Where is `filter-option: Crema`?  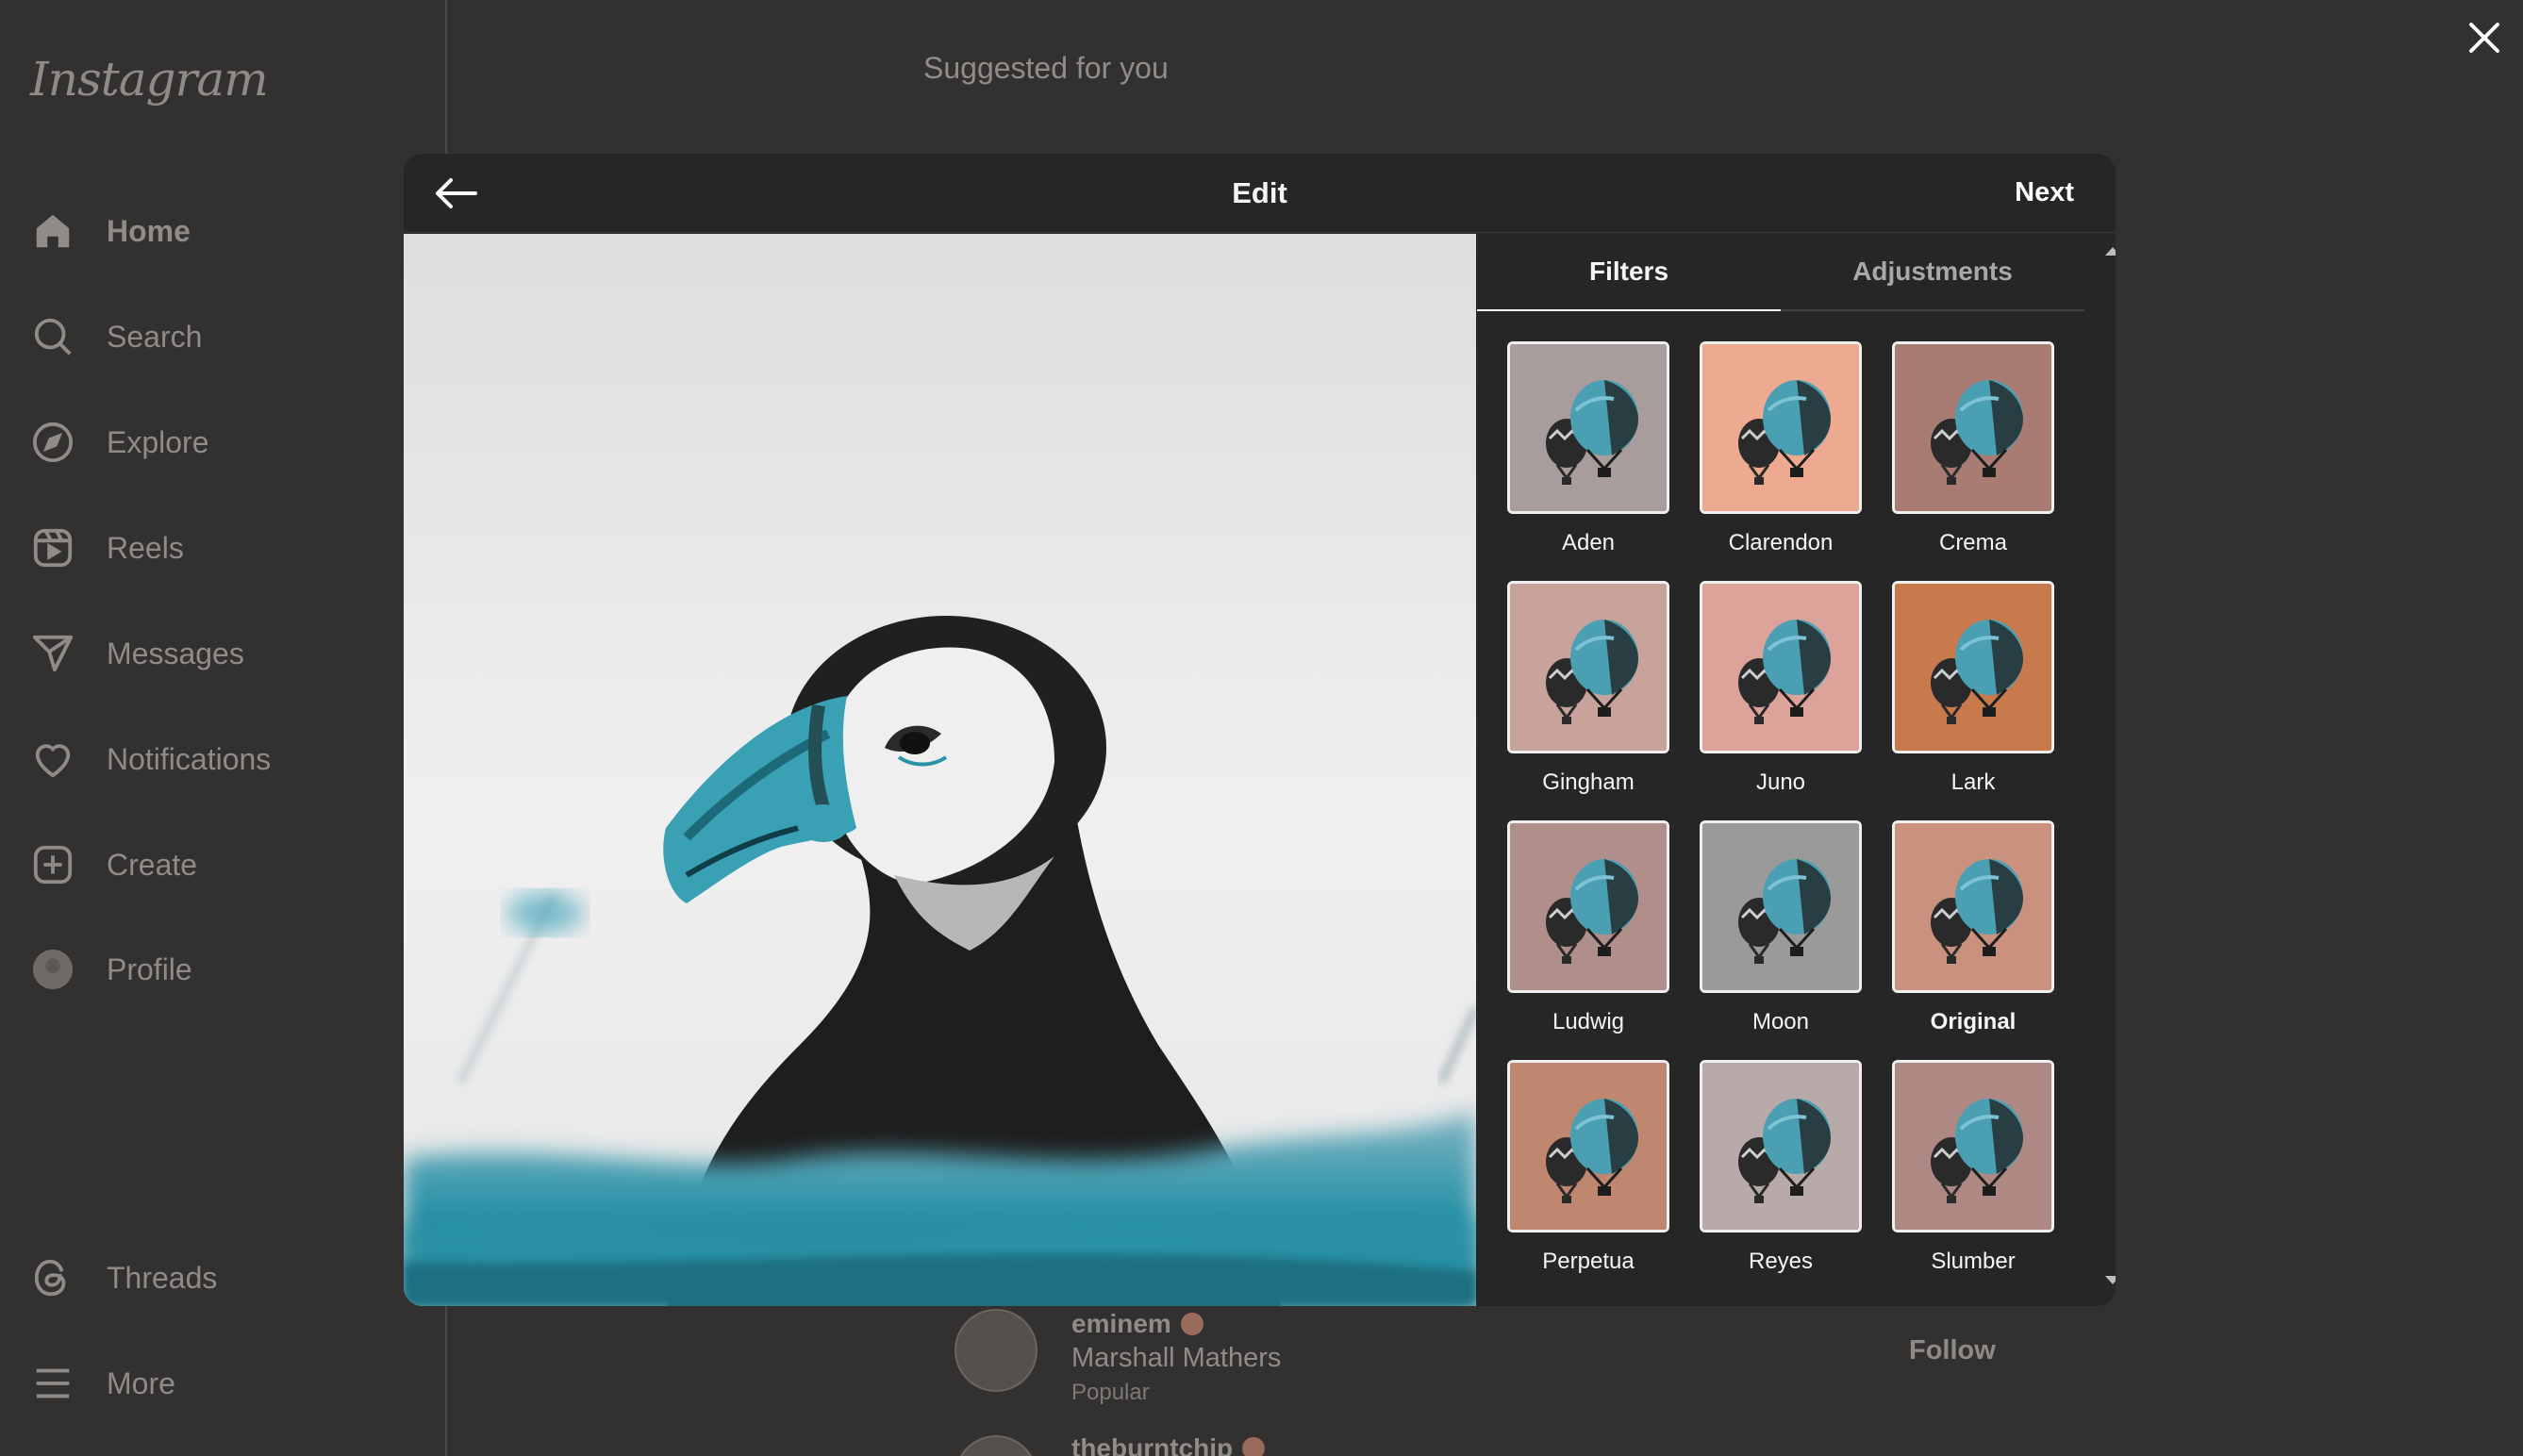
filter-option: Crema is located at coordinates (1973, 461).